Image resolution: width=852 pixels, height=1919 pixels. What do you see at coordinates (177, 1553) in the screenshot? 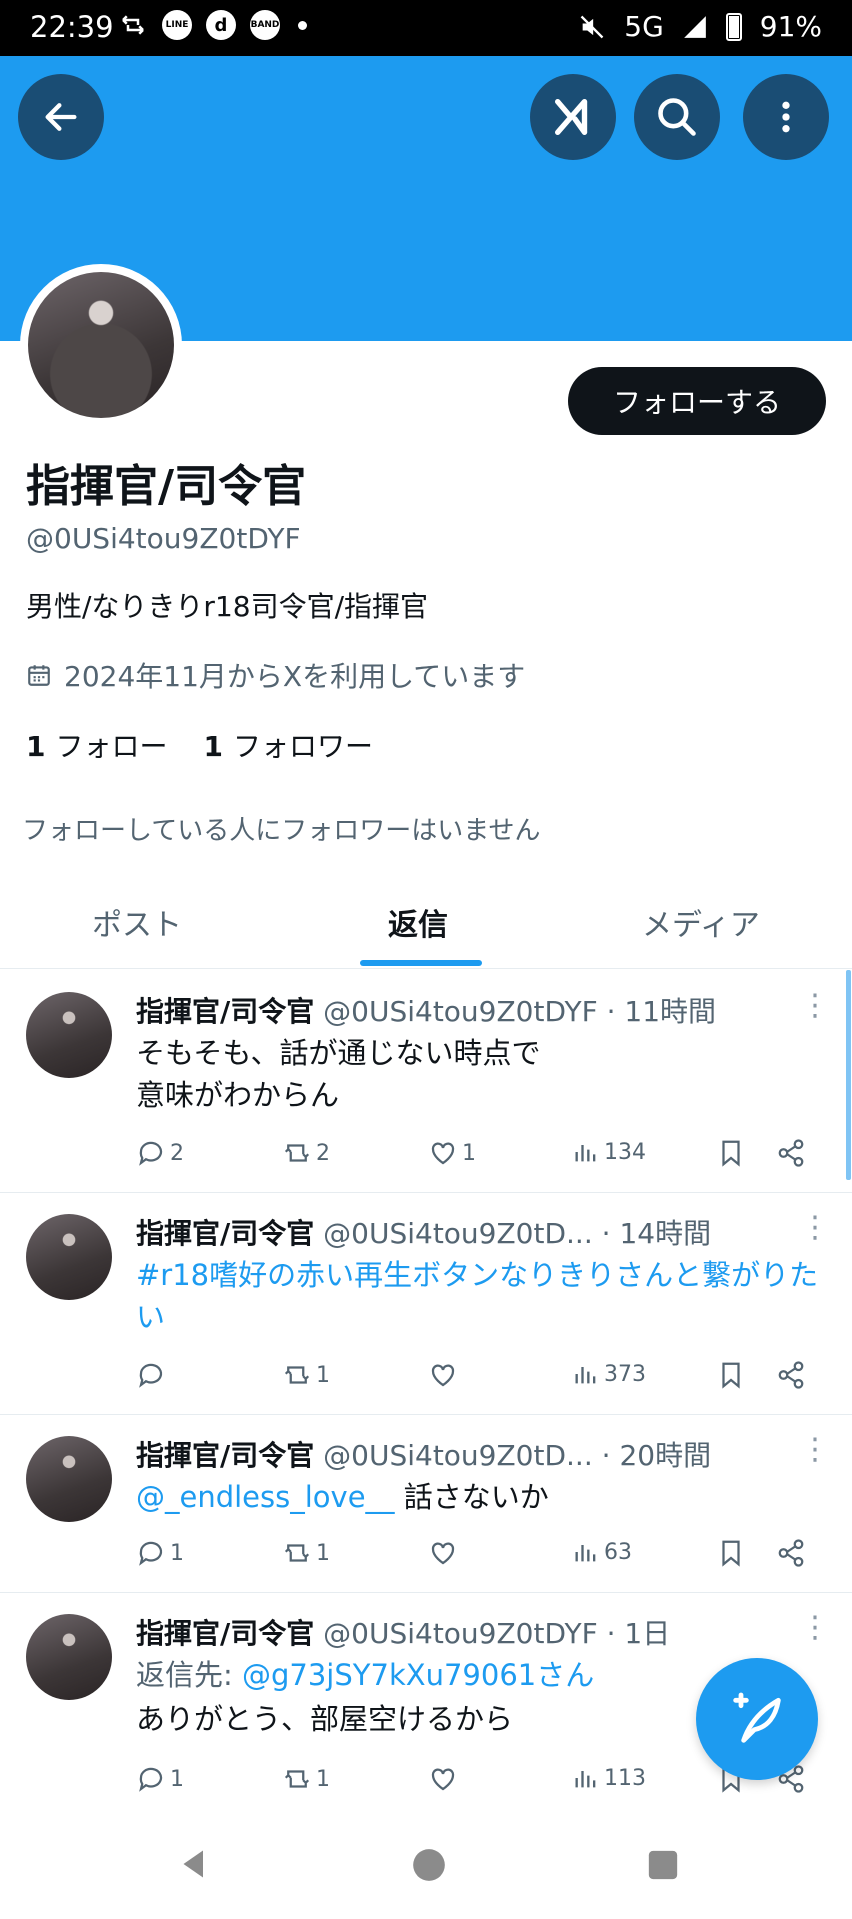
I see `reply-count: 1` at bounding box center [177, 1553].